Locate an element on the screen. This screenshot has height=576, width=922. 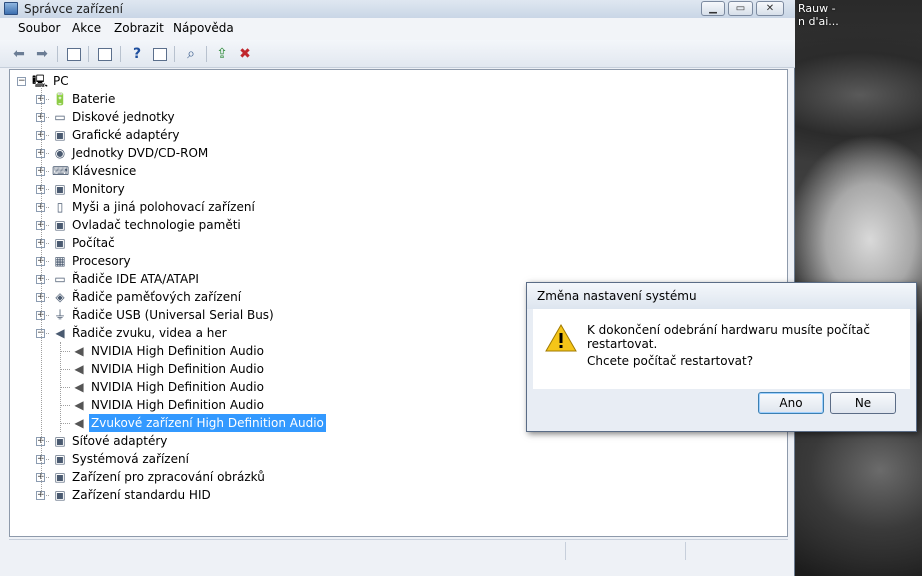
tree-category-label: Baterie is located at coordinates (94, 99).